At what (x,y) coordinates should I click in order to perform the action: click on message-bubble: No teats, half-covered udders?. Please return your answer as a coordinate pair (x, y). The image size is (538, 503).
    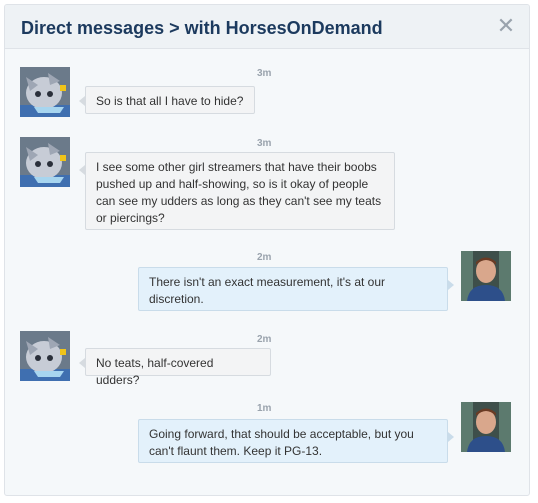
    Looking at the image, I should click on (178, 367).